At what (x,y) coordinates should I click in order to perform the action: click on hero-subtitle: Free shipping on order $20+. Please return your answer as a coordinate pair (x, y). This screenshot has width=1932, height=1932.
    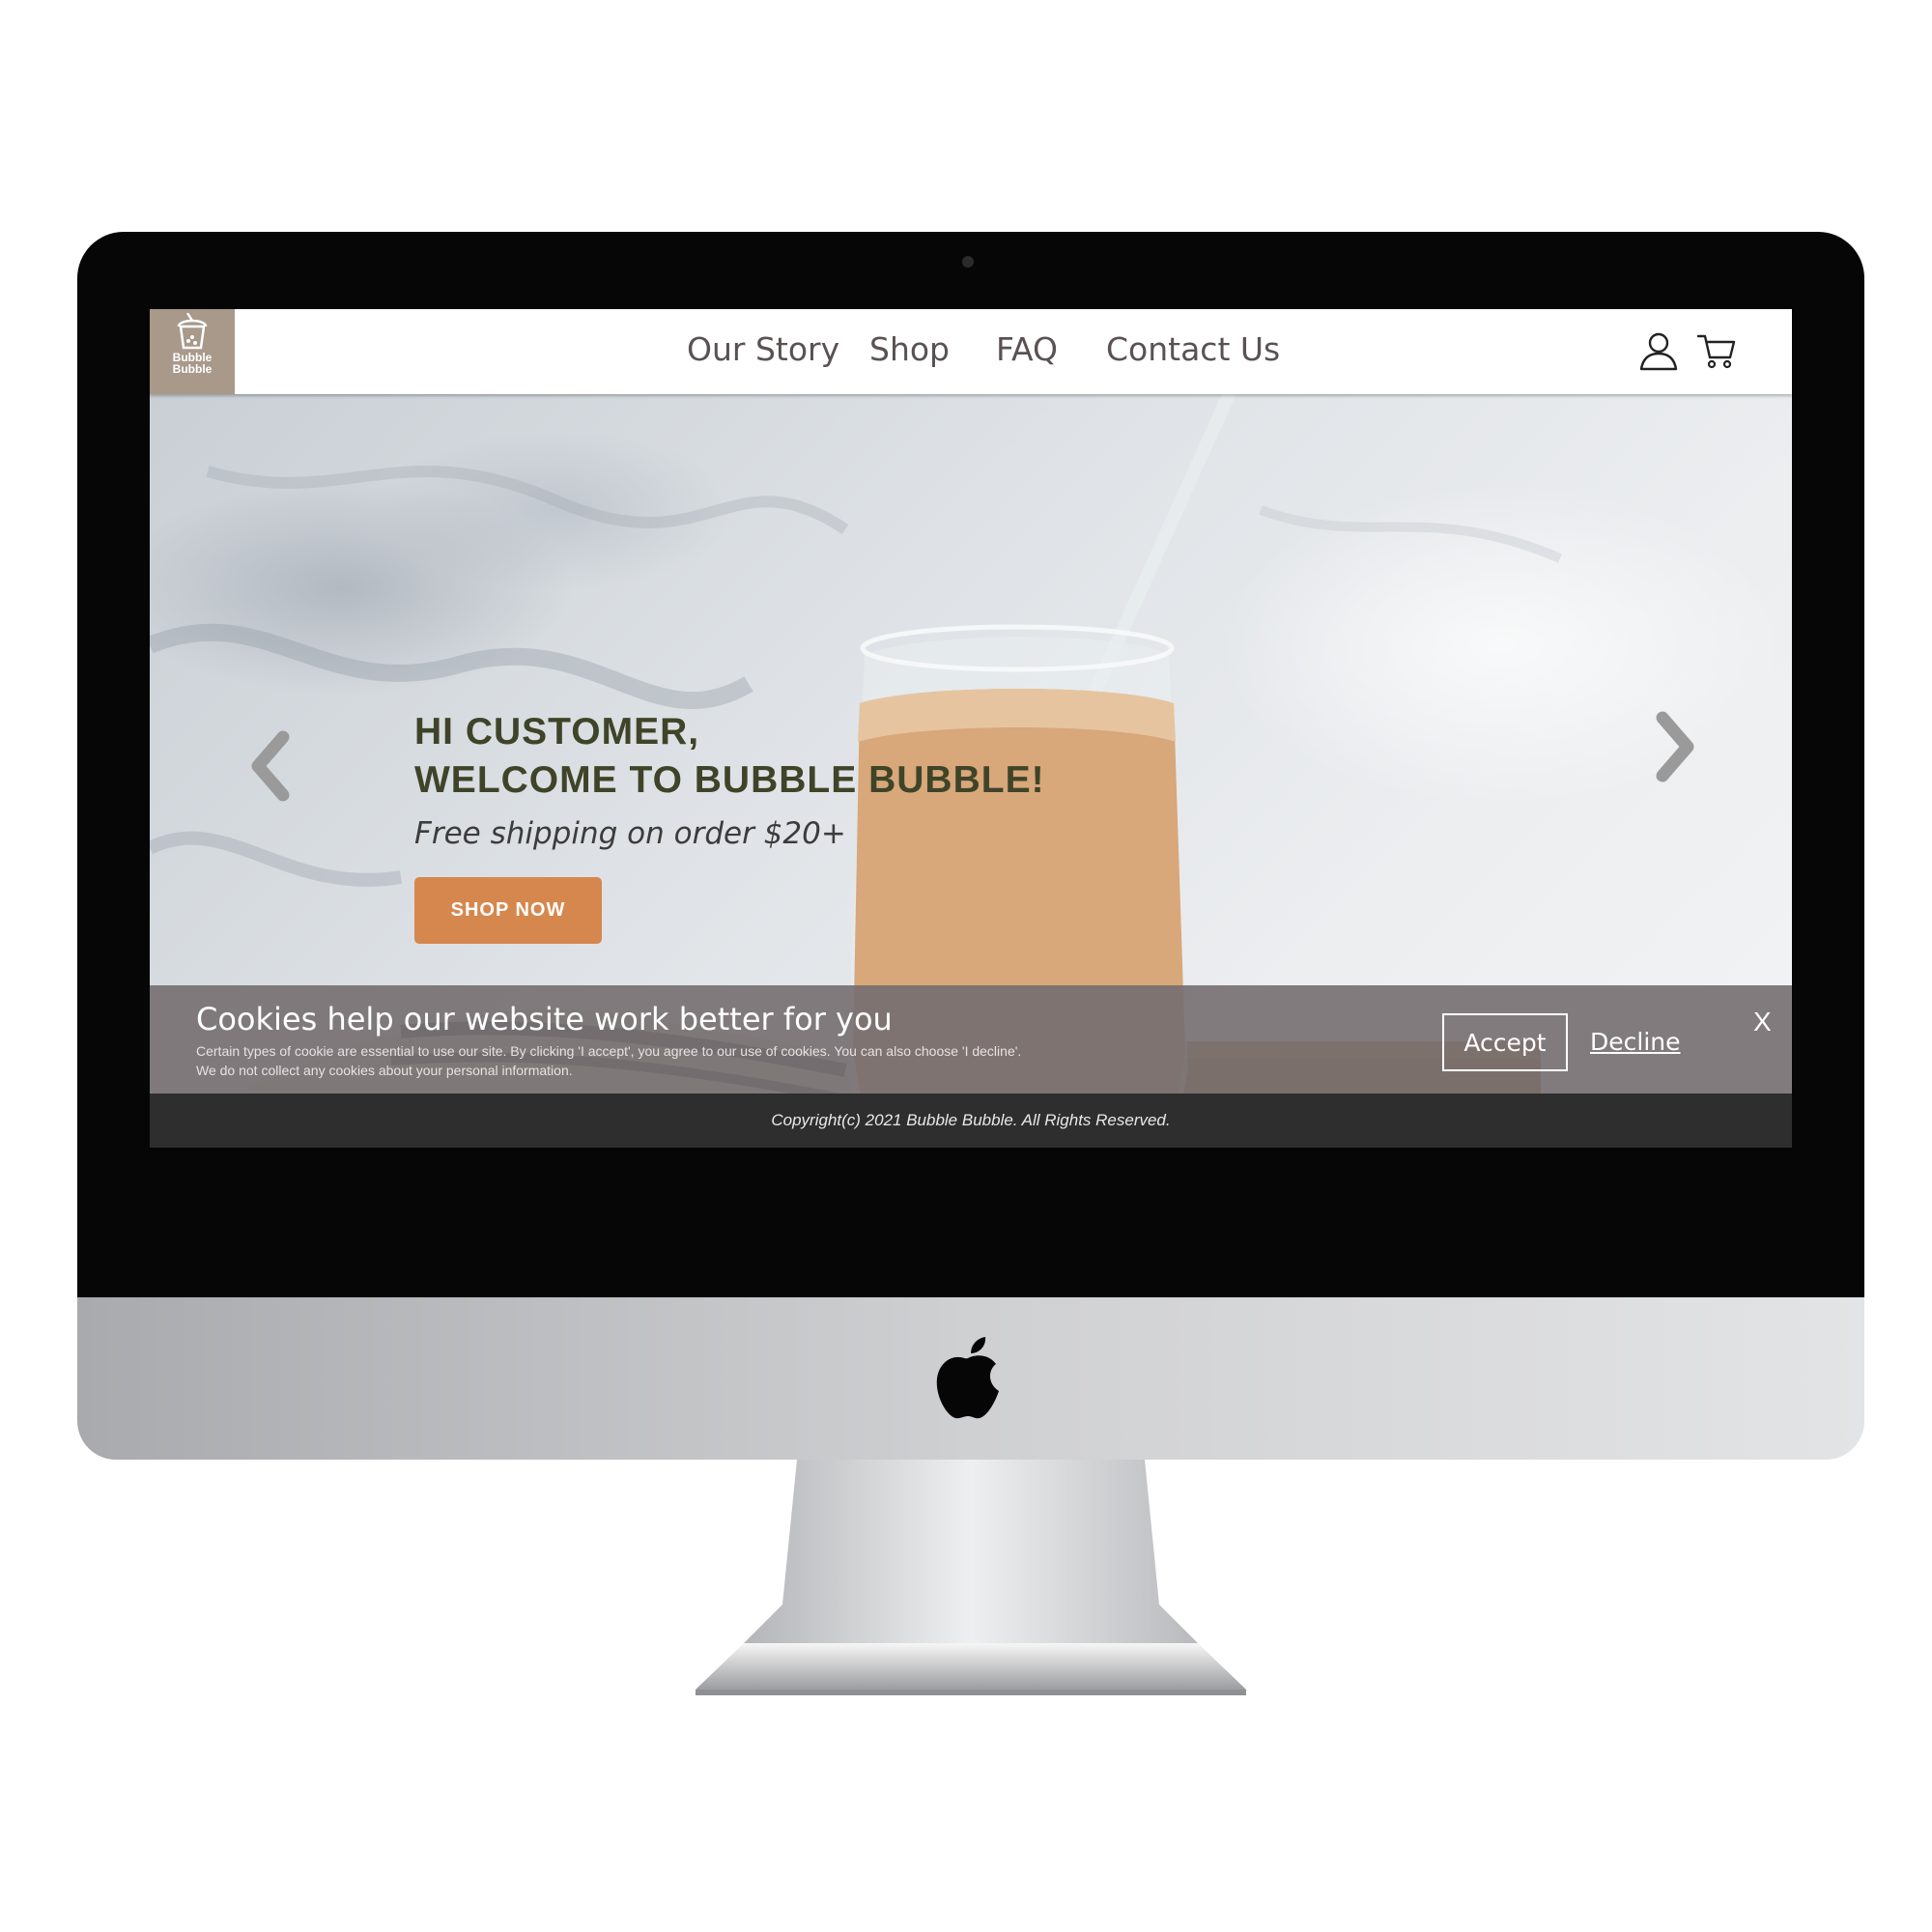
    Looking at the image, I should click on (630, 833).